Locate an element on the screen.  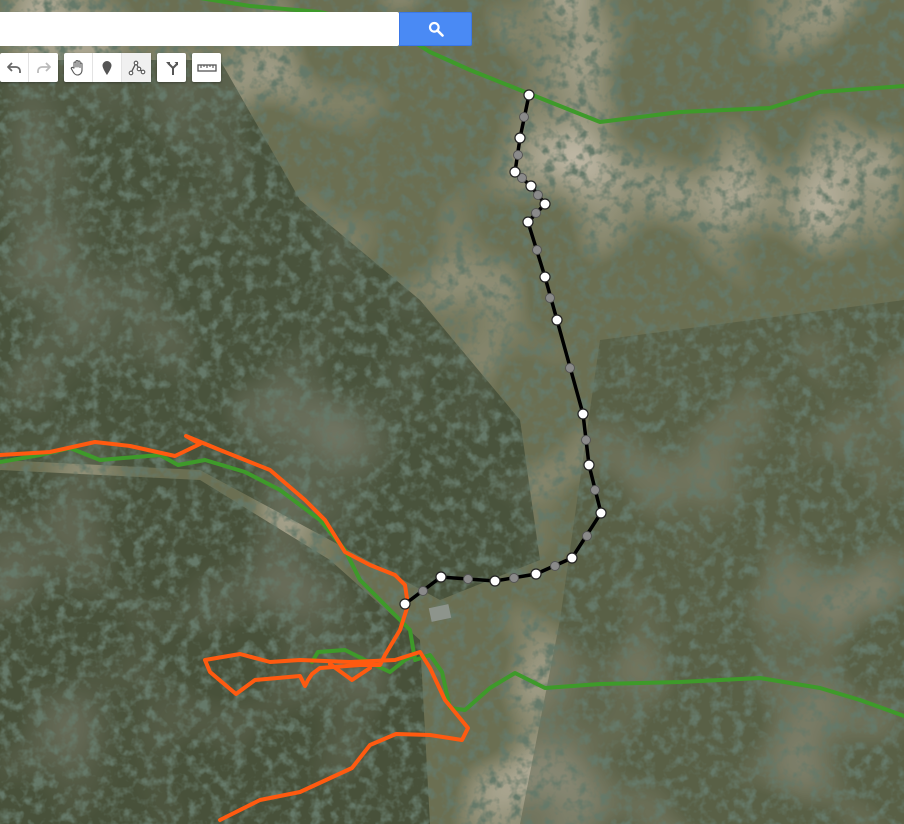
ruler-icon is located at coordinates (206, 67).